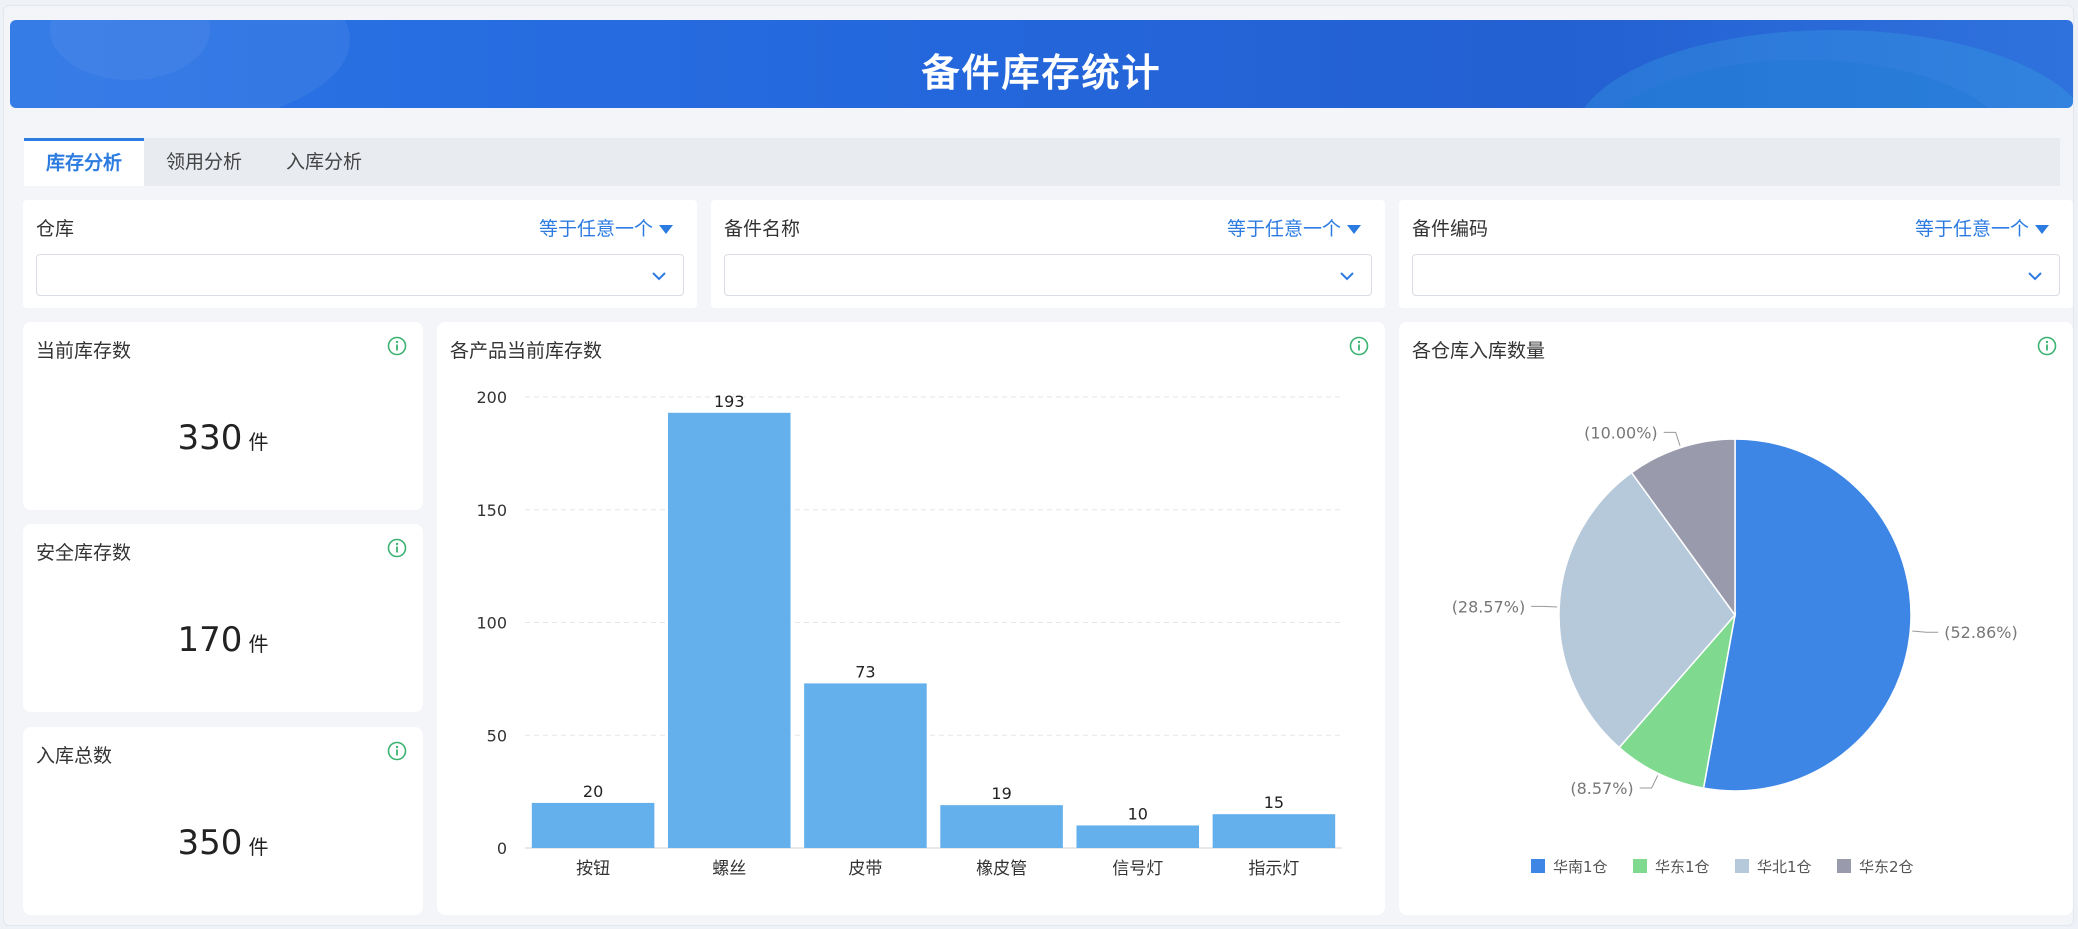 Image resolution: width=2078 pixels, height=929 pixels. I want to click on legend-label: 华南1仓, so click(1580, 867).